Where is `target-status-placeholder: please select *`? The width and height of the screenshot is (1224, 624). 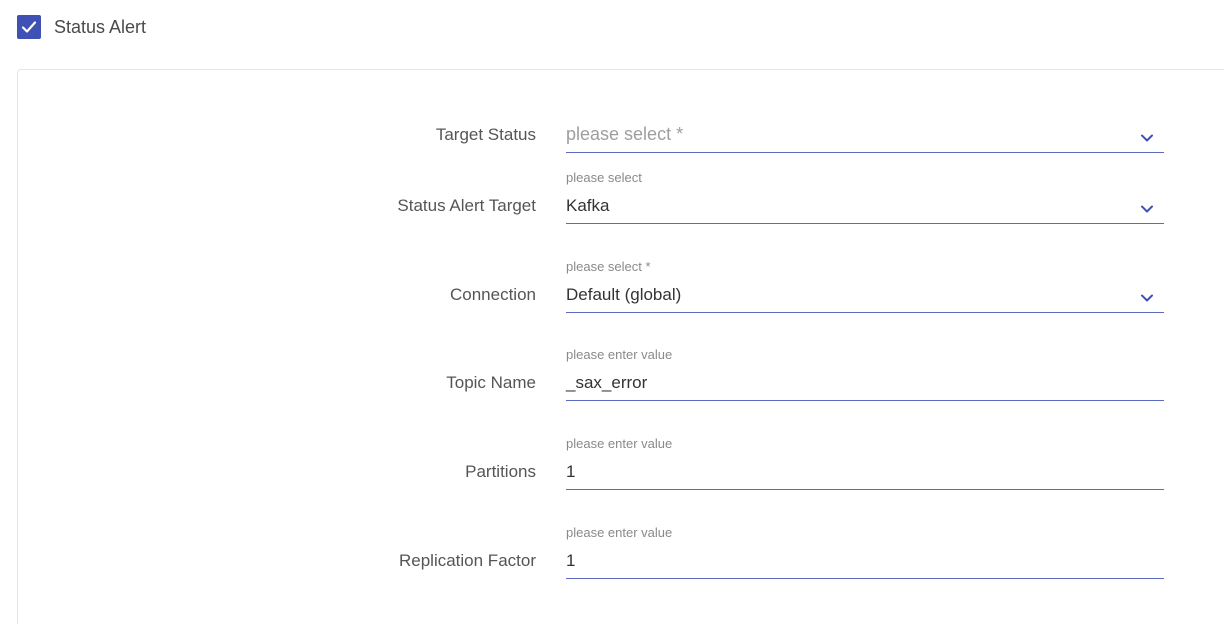
target-status-placeholder: please select * is located at coordinates (625, 134).